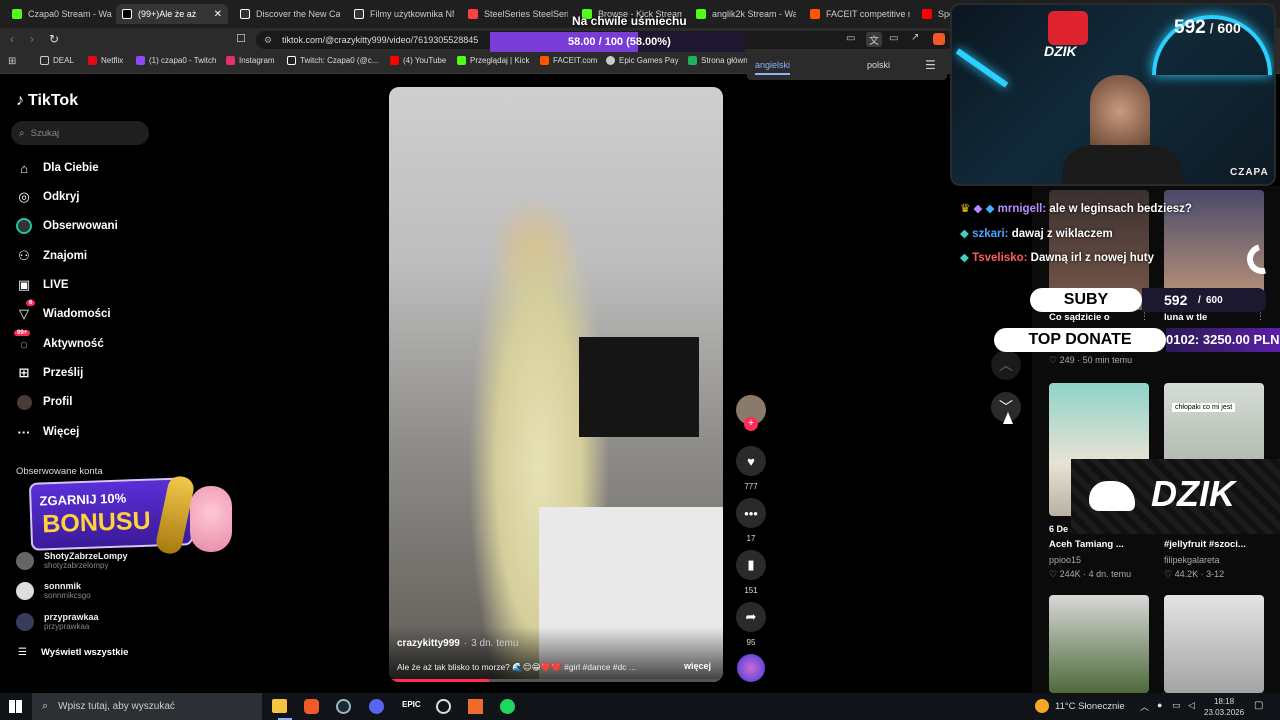  I want to click on clock: 18:18 23.03.2026, so click(1224, 707).